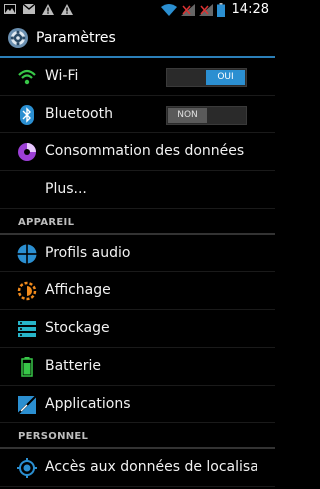 The height and width of the screenshot is (489, 320). I want to click on section-header-personal: PERSONNEL, so click(137, 436).